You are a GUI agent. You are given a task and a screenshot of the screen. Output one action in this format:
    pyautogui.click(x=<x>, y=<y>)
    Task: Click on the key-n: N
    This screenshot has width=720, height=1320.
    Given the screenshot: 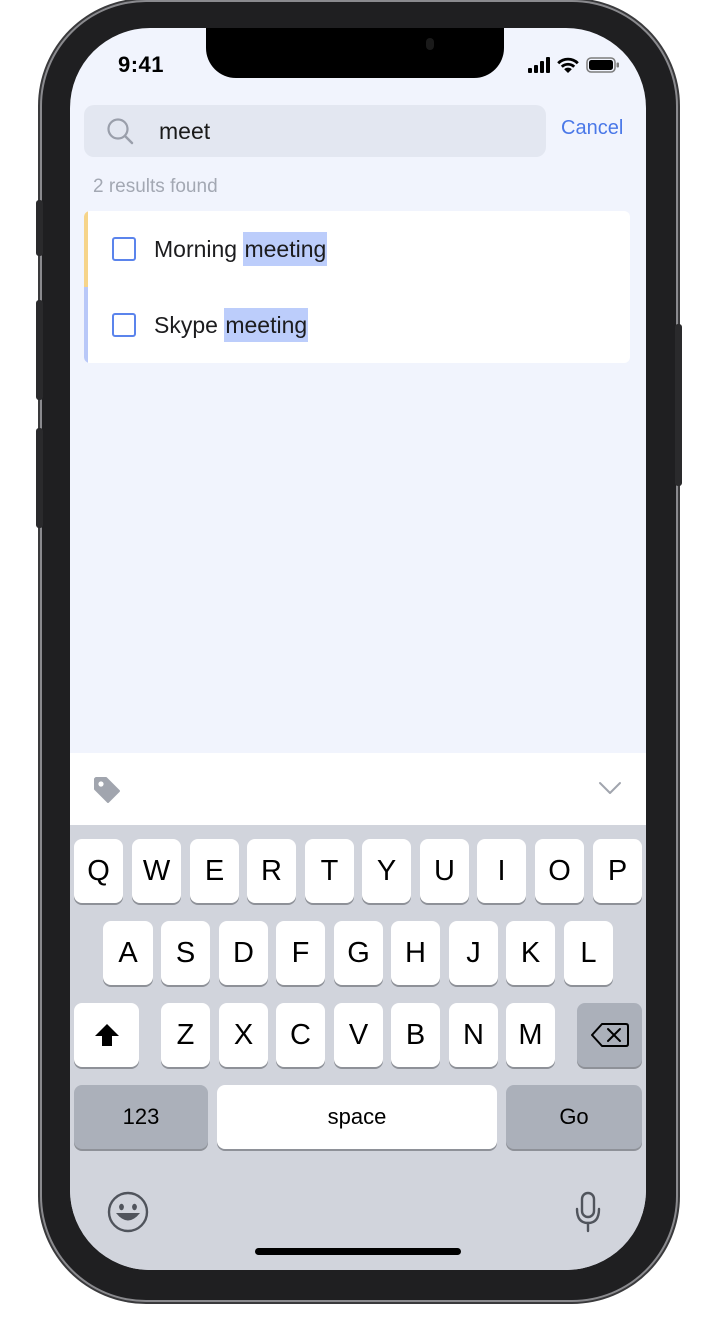 What is the action you would take?
    pyautogui.click(x=473, y=1035)
    